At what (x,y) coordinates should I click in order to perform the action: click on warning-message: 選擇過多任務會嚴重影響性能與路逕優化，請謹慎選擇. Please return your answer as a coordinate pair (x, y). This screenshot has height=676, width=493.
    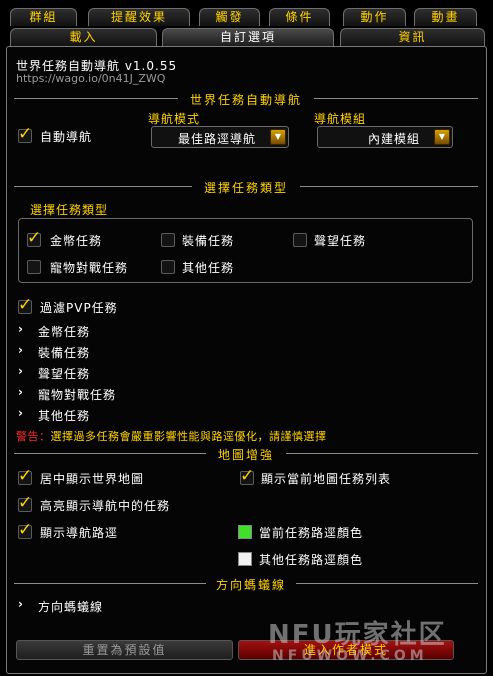
    Looking at the image, I should click on (188, 436).